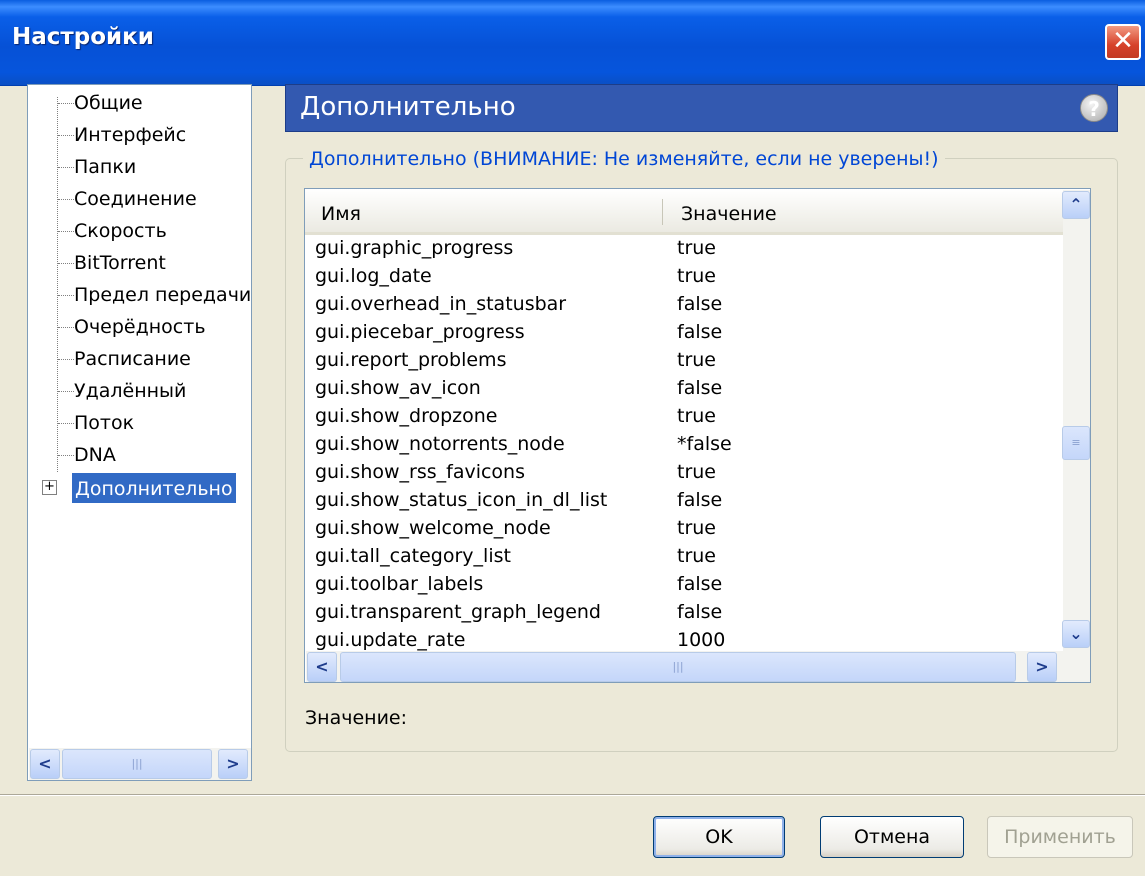 The height and width of the screenshot is (876, 1145). I want to click on table-row: gui.piecebar_progress false, so click(685, 333).